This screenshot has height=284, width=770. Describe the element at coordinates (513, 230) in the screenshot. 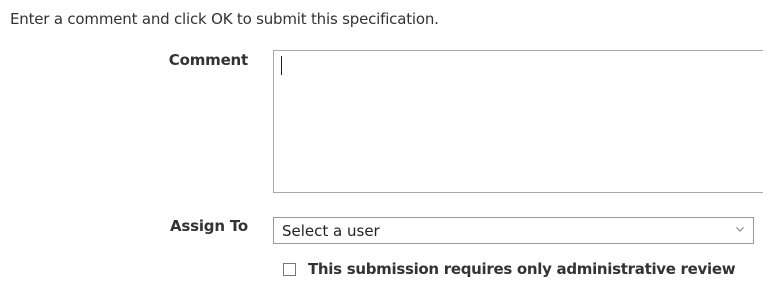

I see `assign-to-select: Select a user` at that location.